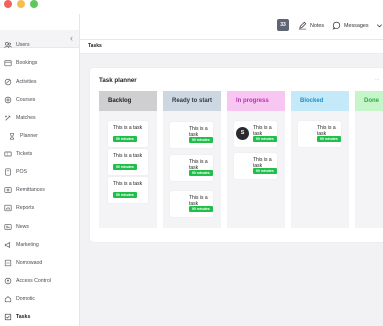 The width and height of the screenshot is (383, 326). I want to click on activities-icon, so click(8, 82).